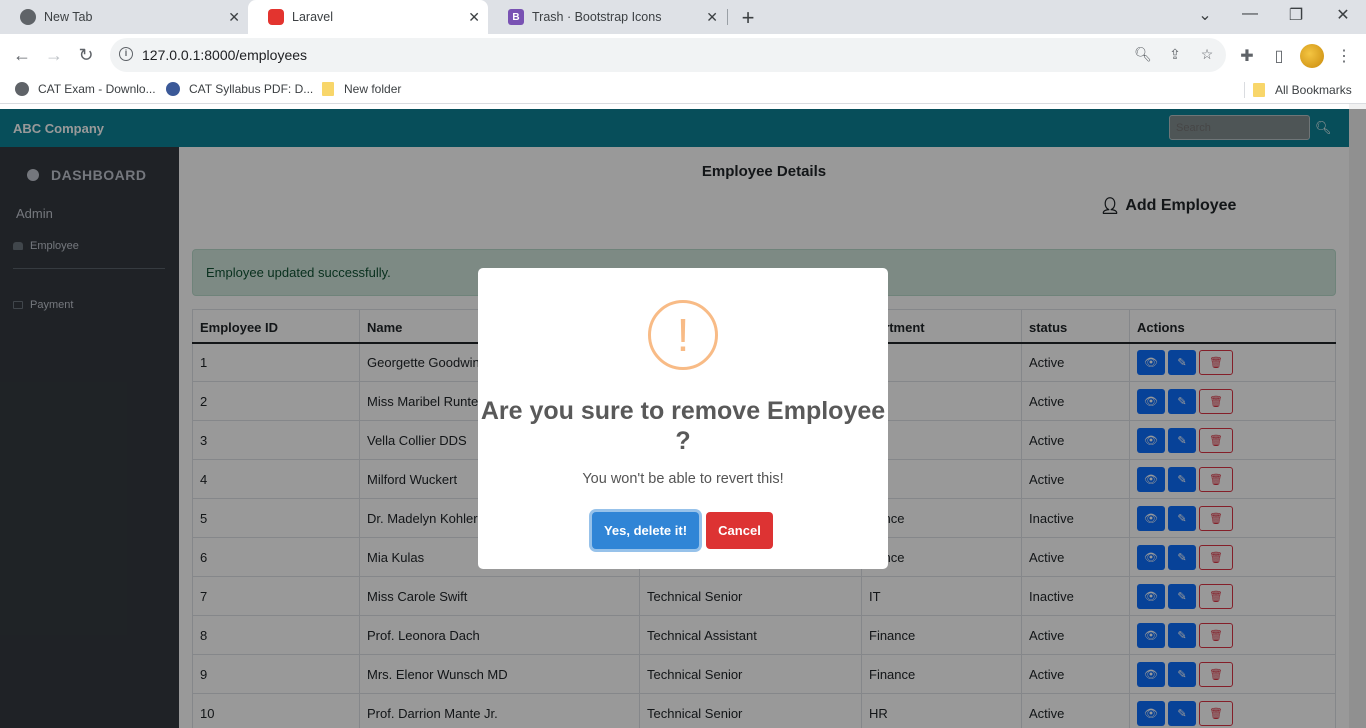 Image resolution: width=1366 pixels, height=728 pixels. What do you see at coordinates (312, 17) in the screenshot?
I see `tab-title: Laravel` at bounding box center [312, 17].